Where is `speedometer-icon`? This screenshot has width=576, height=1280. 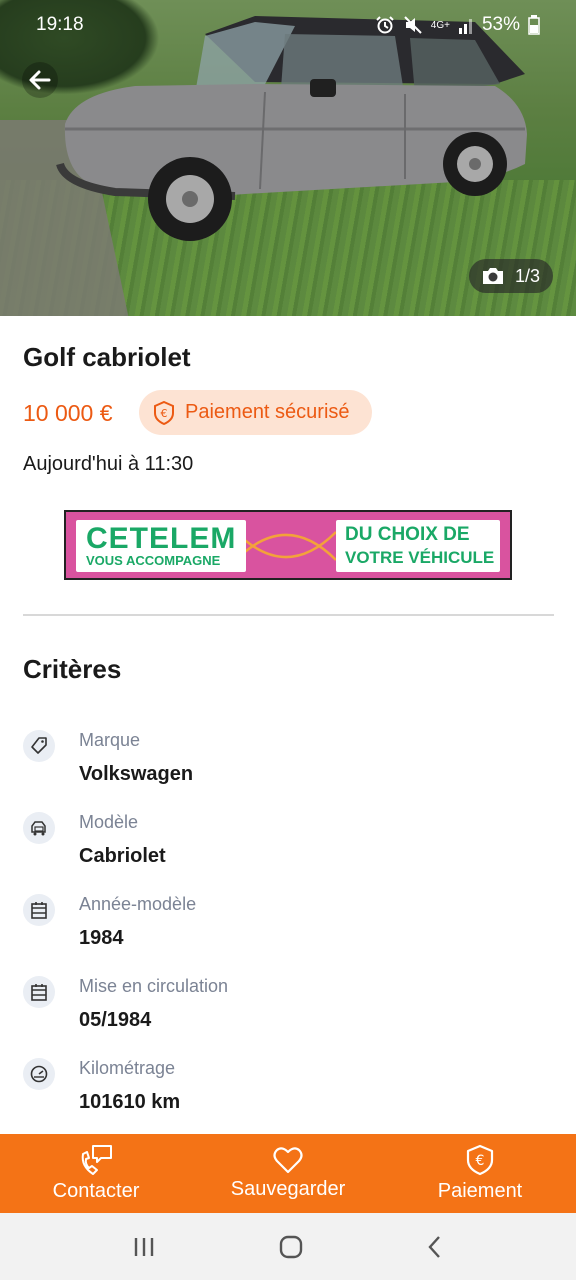 speedometer-icon is located at coordinates (39, 1074).